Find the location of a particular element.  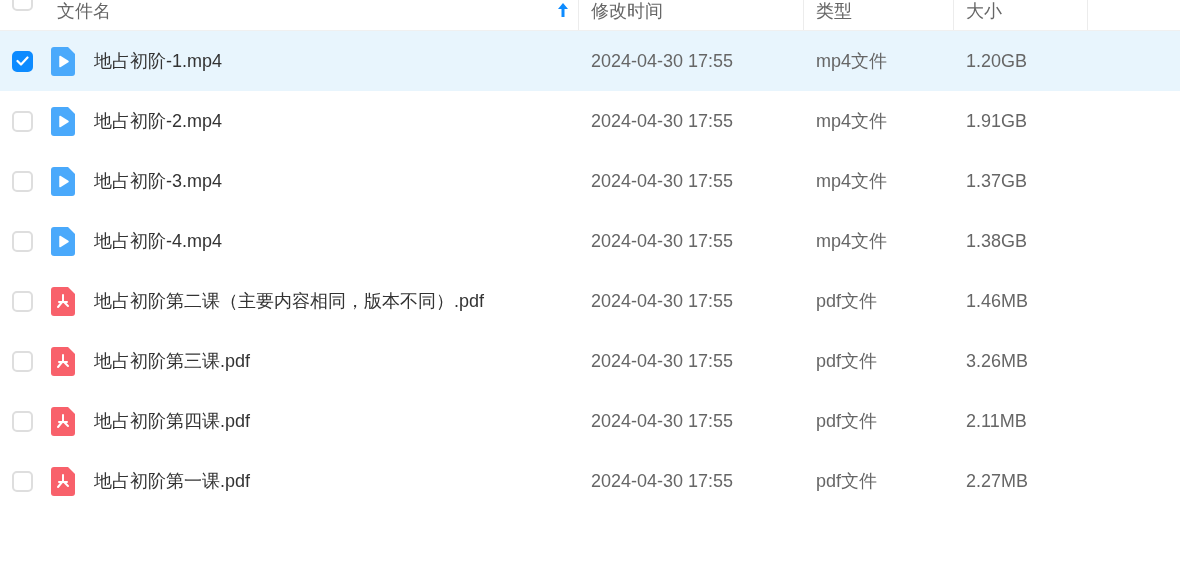

checkbox is located at coordinates (22, 61).